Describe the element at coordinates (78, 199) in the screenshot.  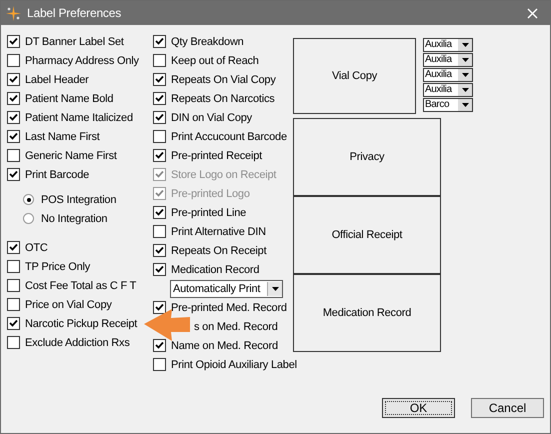
I see `option-label: POS Integration` at that location.